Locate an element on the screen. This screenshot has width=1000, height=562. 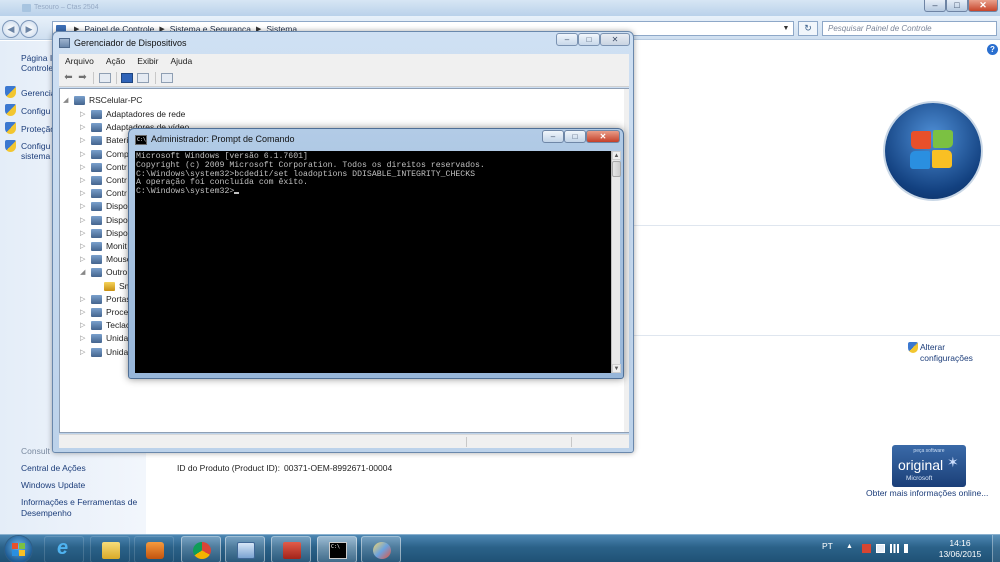
menu-action: Ação is located at coordinates (115, 61).